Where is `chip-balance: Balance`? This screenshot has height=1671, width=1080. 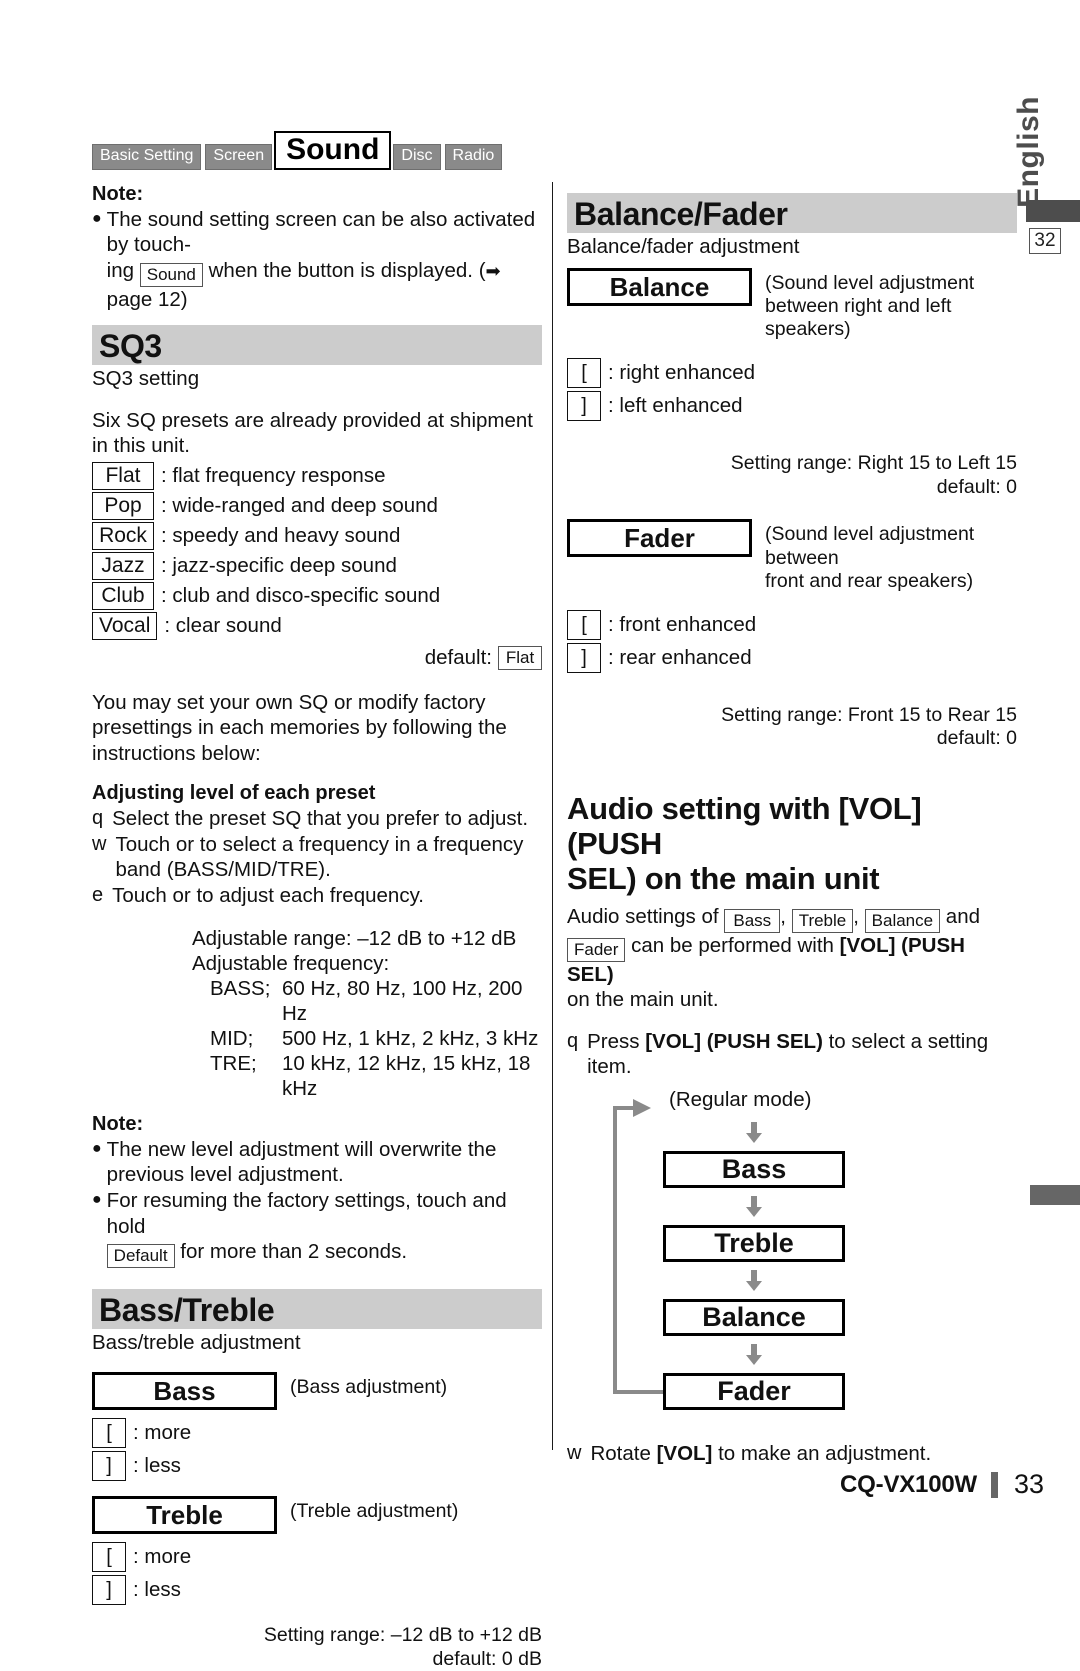
chip-balance: Balance is located at coordinates (902, 921).